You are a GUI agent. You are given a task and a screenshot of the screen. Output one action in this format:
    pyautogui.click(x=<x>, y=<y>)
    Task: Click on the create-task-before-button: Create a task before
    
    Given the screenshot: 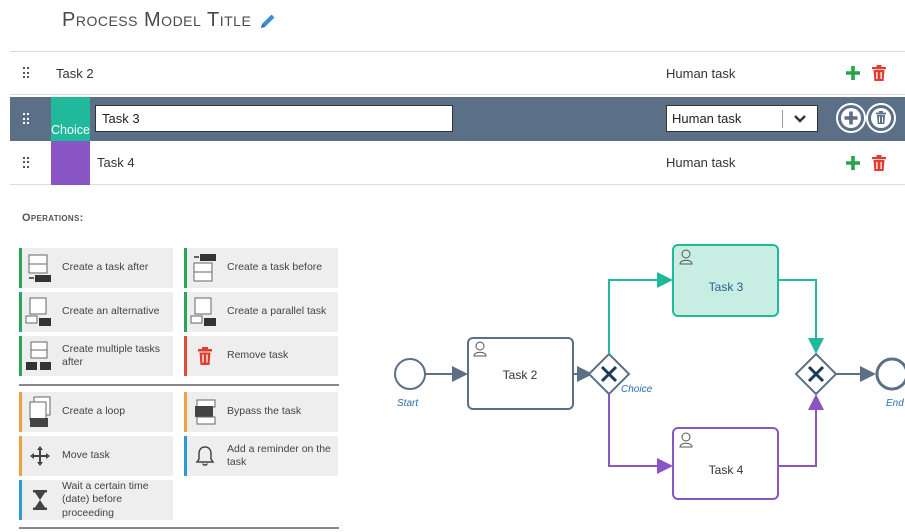 What is the action you would take?
    pyautogui.click(x=261, y=268)
    